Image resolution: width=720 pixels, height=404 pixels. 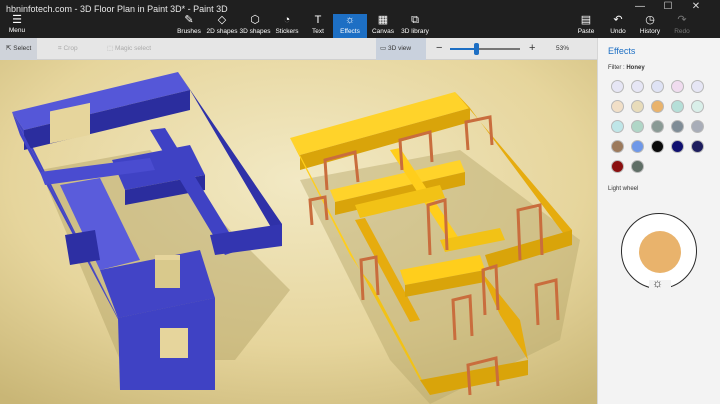 What do you see at coordinates (563, 48) in the screenshot?
I see `zoom-percentage: 53%` at bounding box center [563, 48].